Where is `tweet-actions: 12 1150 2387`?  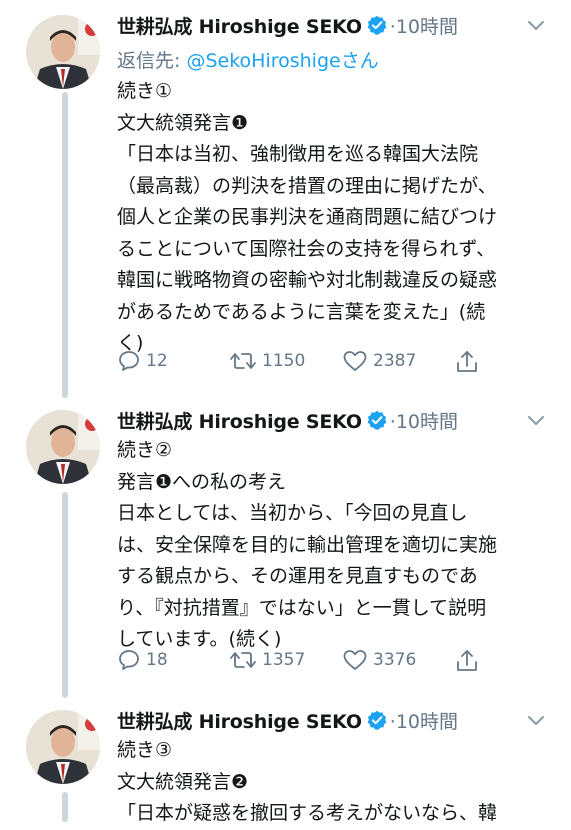
tweet-actions: 12 1150 2387 is located at coordinates (337, 364).